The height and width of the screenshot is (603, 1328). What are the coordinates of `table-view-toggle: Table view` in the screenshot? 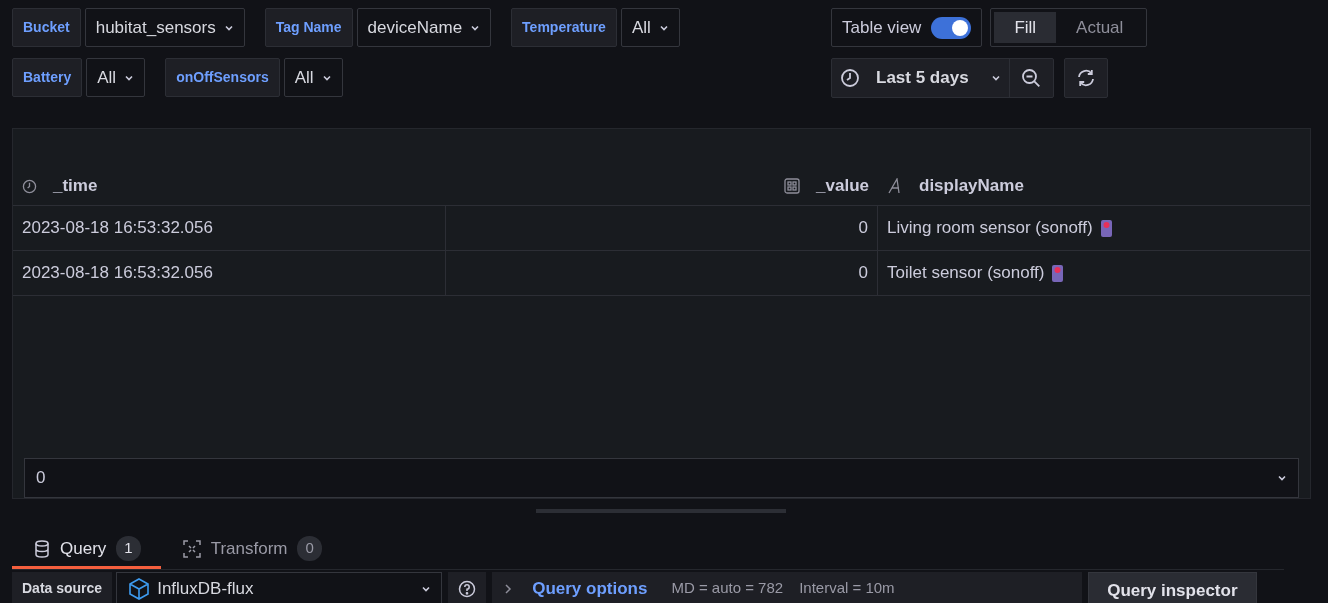 It's located at (907, 27).